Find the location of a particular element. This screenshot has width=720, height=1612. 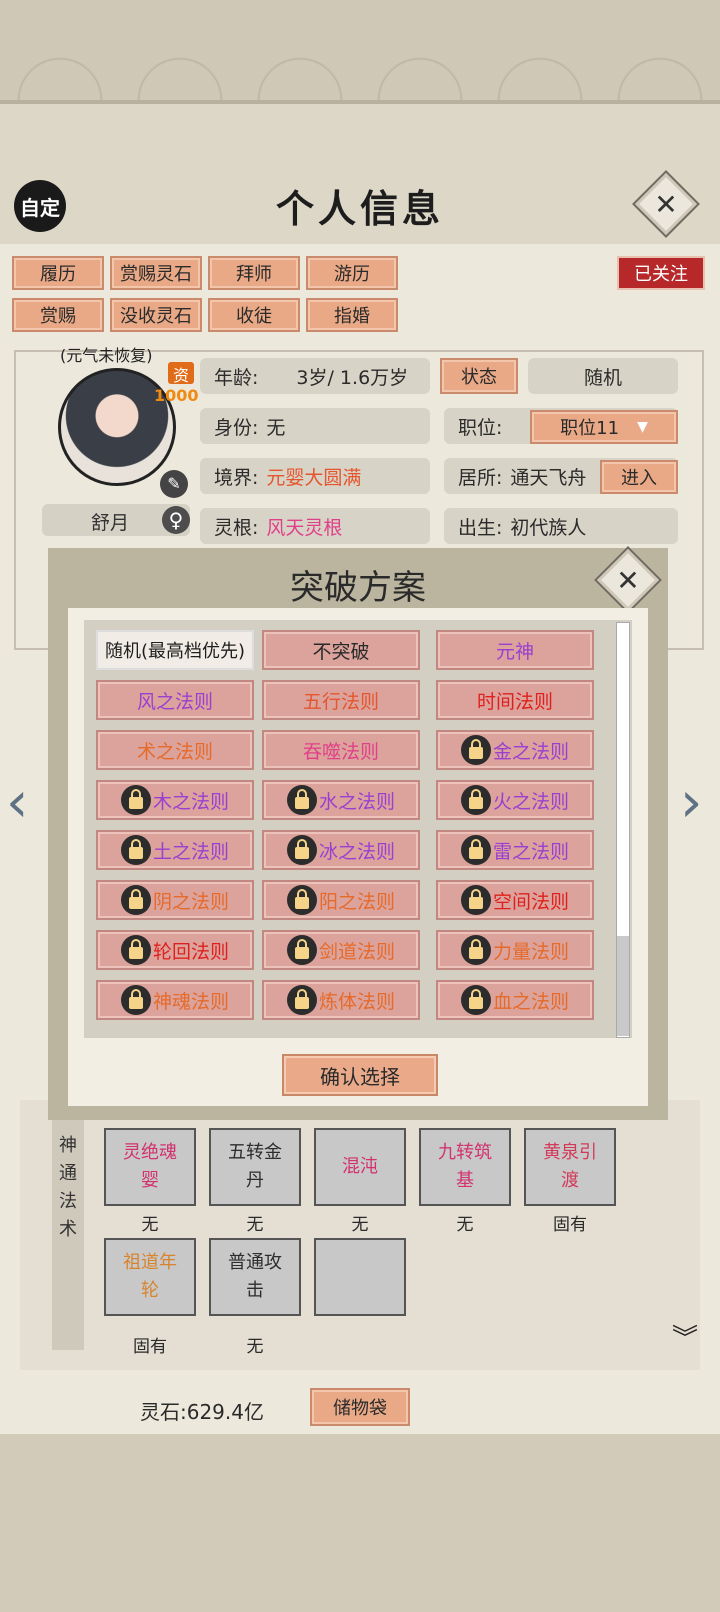

travel-button: 游历 is located at coordinates (352, 273).